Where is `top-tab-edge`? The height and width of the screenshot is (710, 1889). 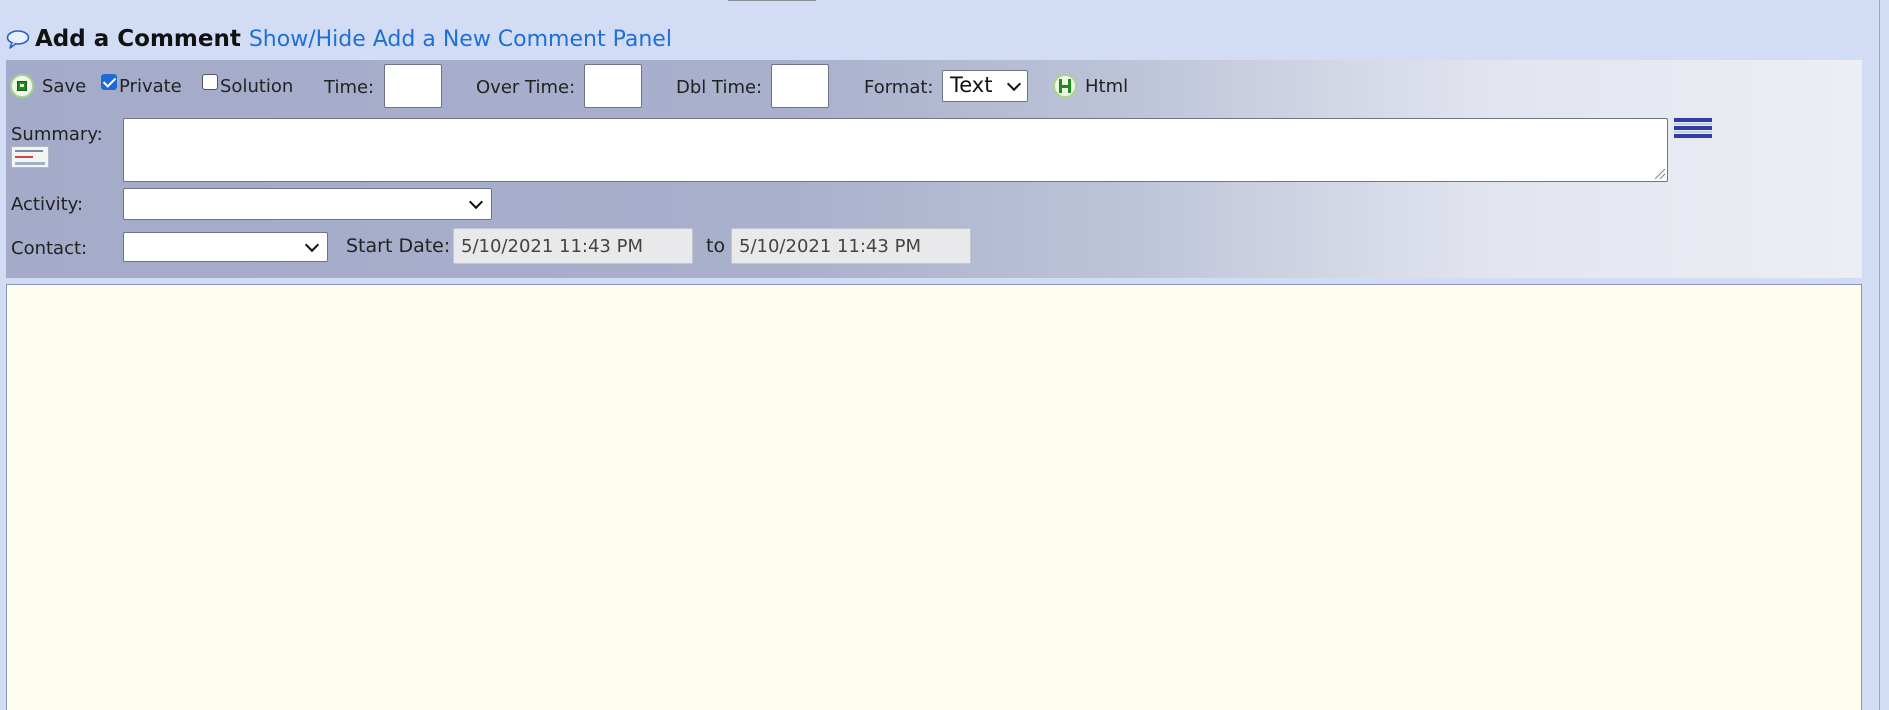
top-tab-edge is located at coordinates (772, 0).